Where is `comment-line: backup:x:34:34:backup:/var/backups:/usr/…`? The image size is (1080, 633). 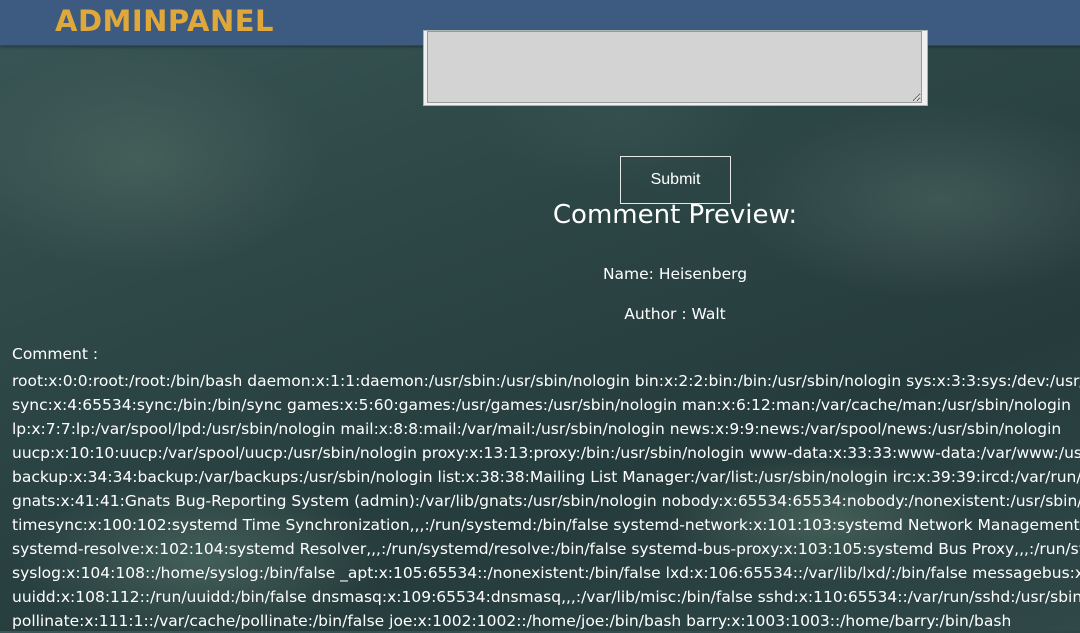
comment-line: backup:x:34:34:backup:/var/backups:/usr/… is located at coordinates (546, 477).